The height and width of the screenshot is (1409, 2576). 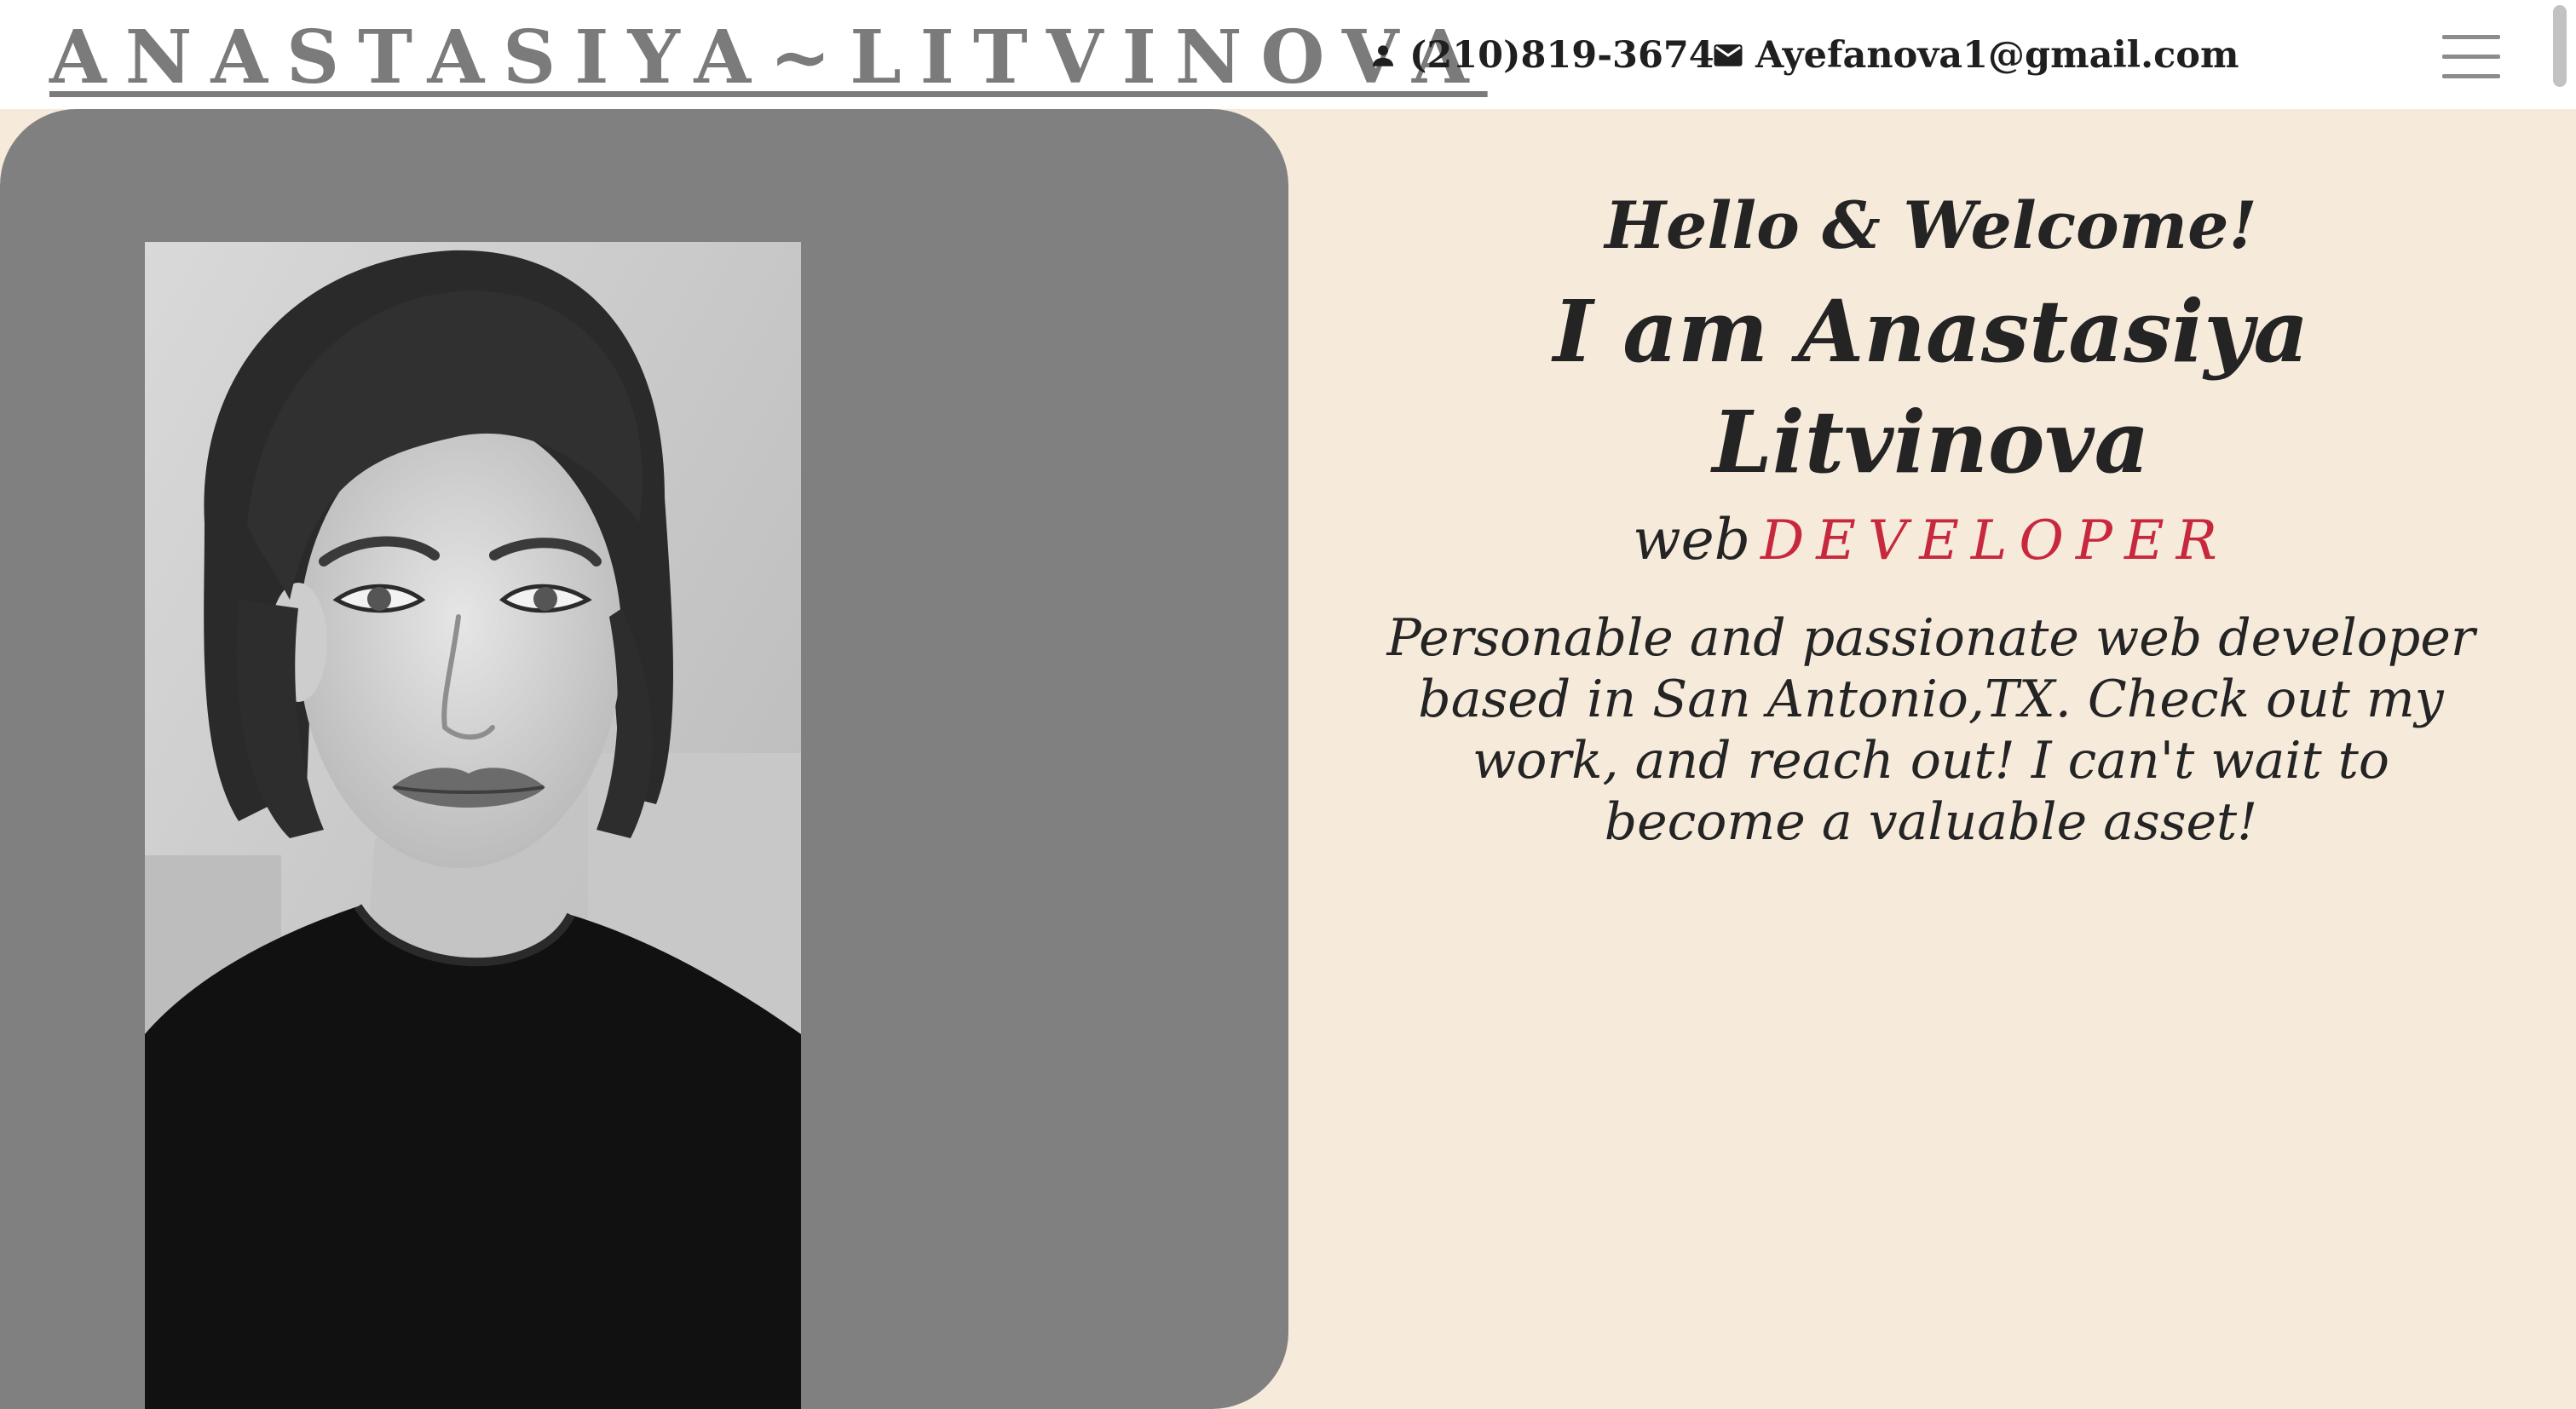 I want to click on person-icon, so click(x=1383, y=55).